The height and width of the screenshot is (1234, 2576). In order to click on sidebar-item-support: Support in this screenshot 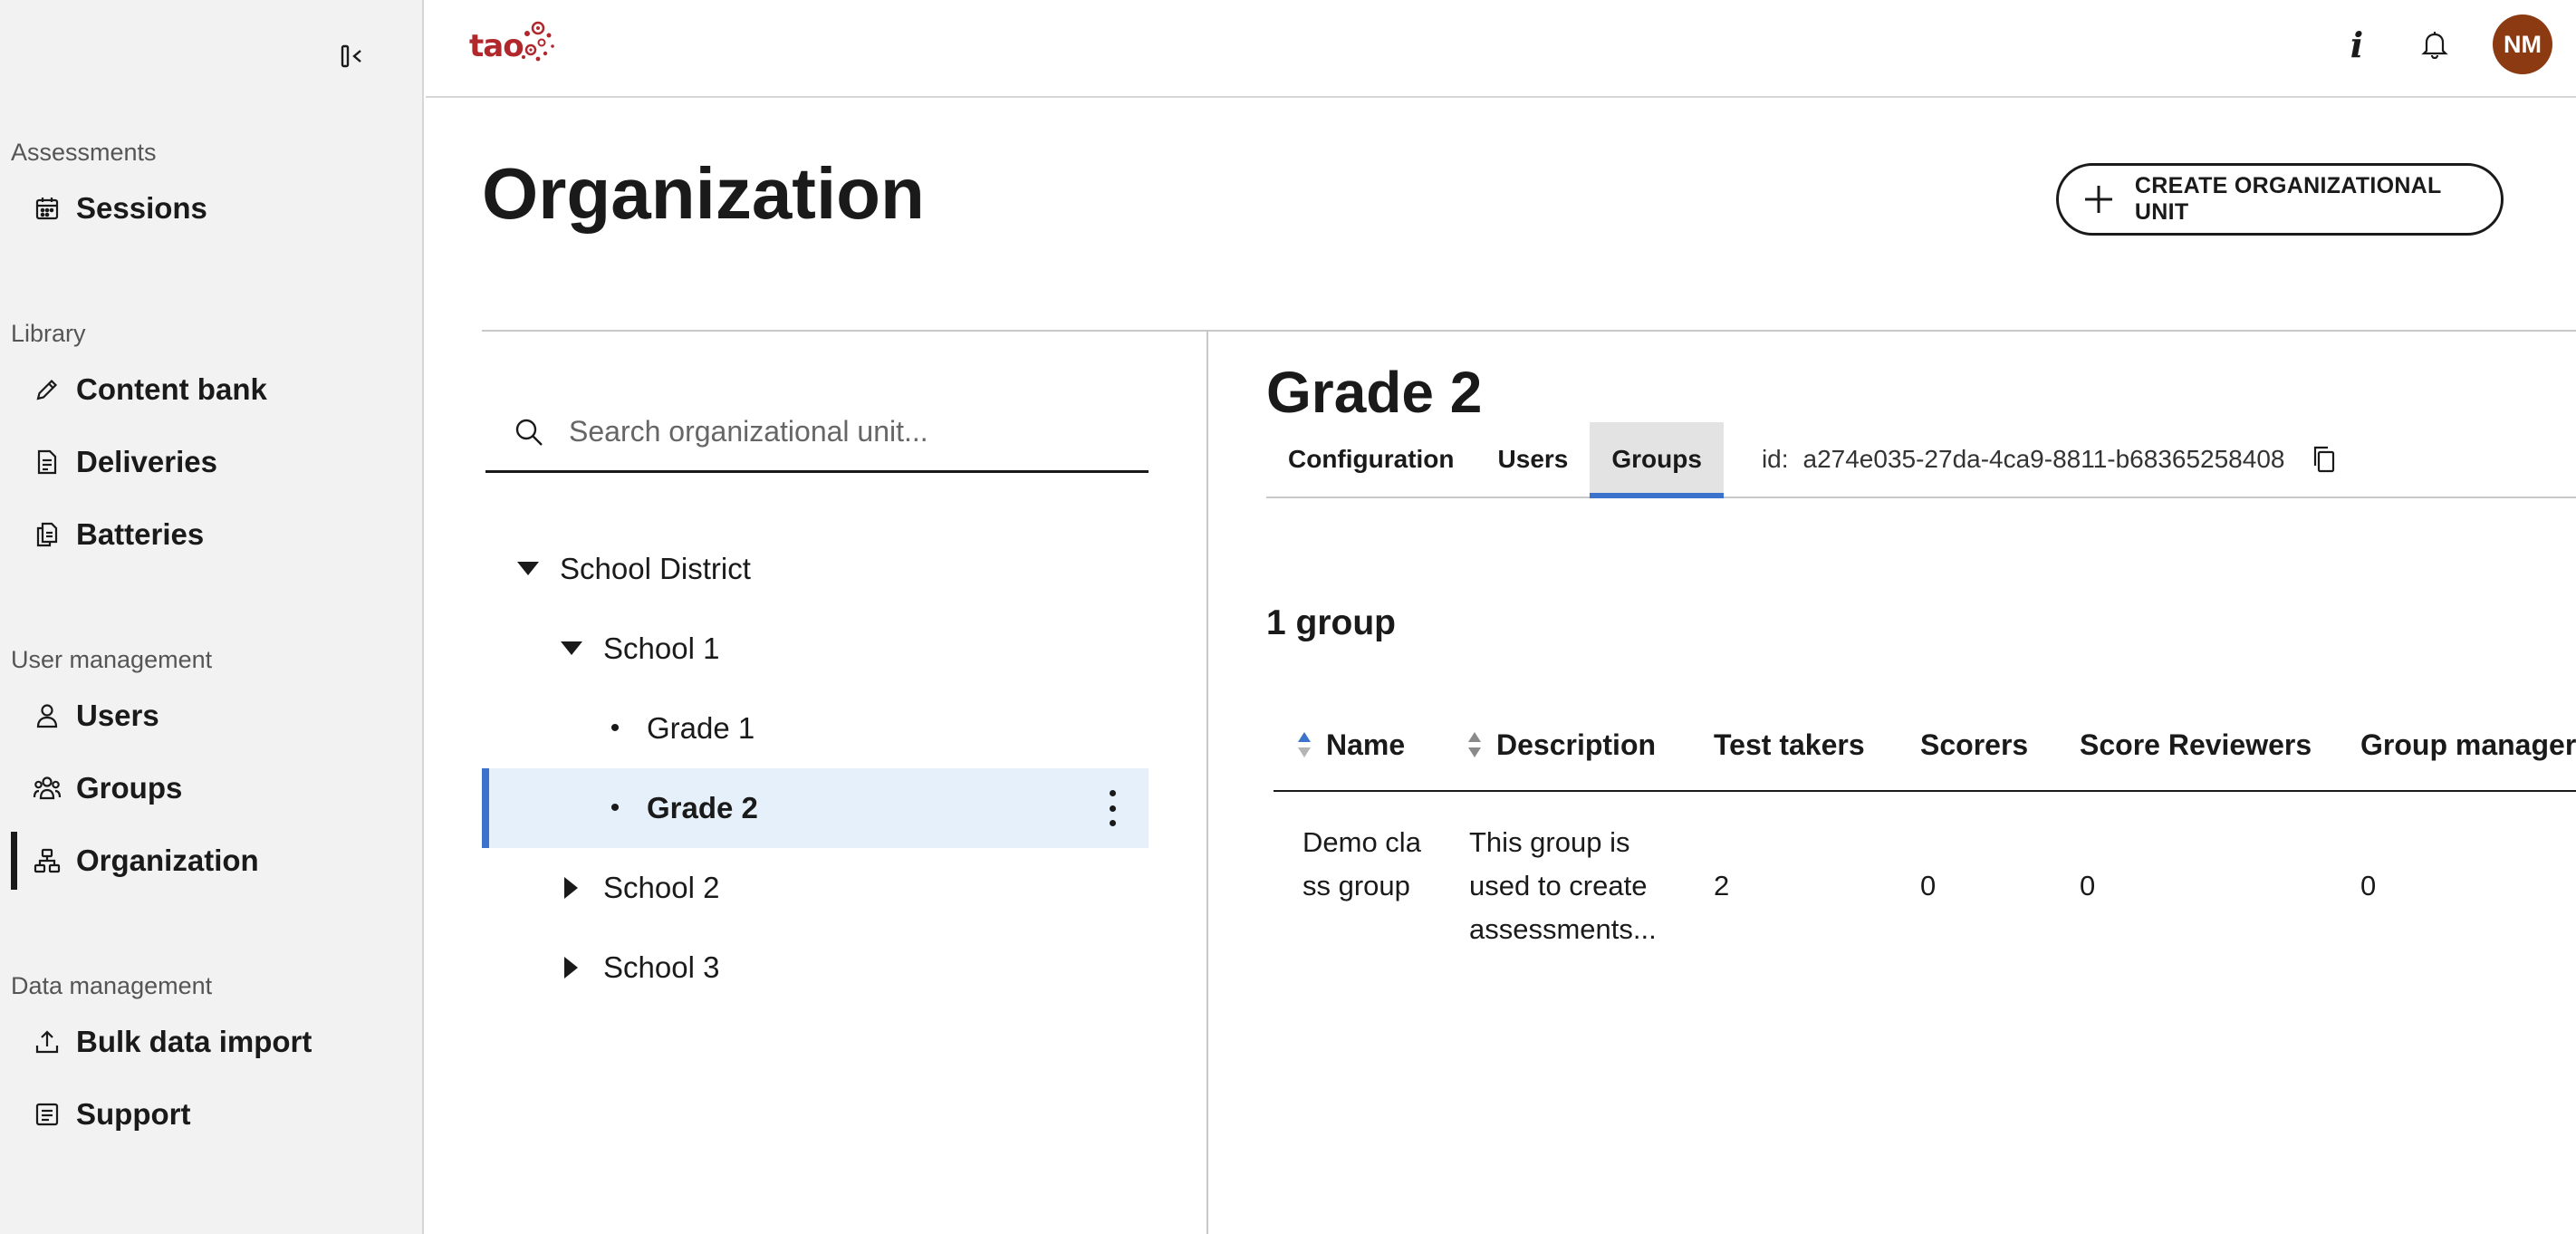, I will do `click(212, 1114)`.